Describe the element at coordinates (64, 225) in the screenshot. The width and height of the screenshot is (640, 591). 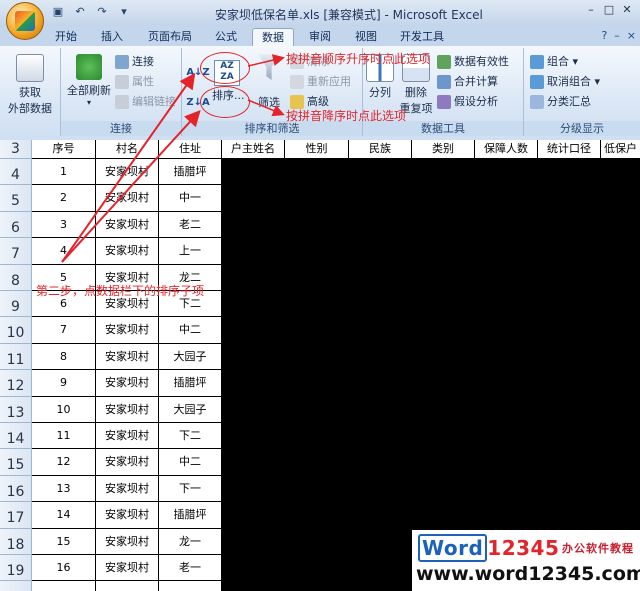
I see `cell-seq: 3` at that location.